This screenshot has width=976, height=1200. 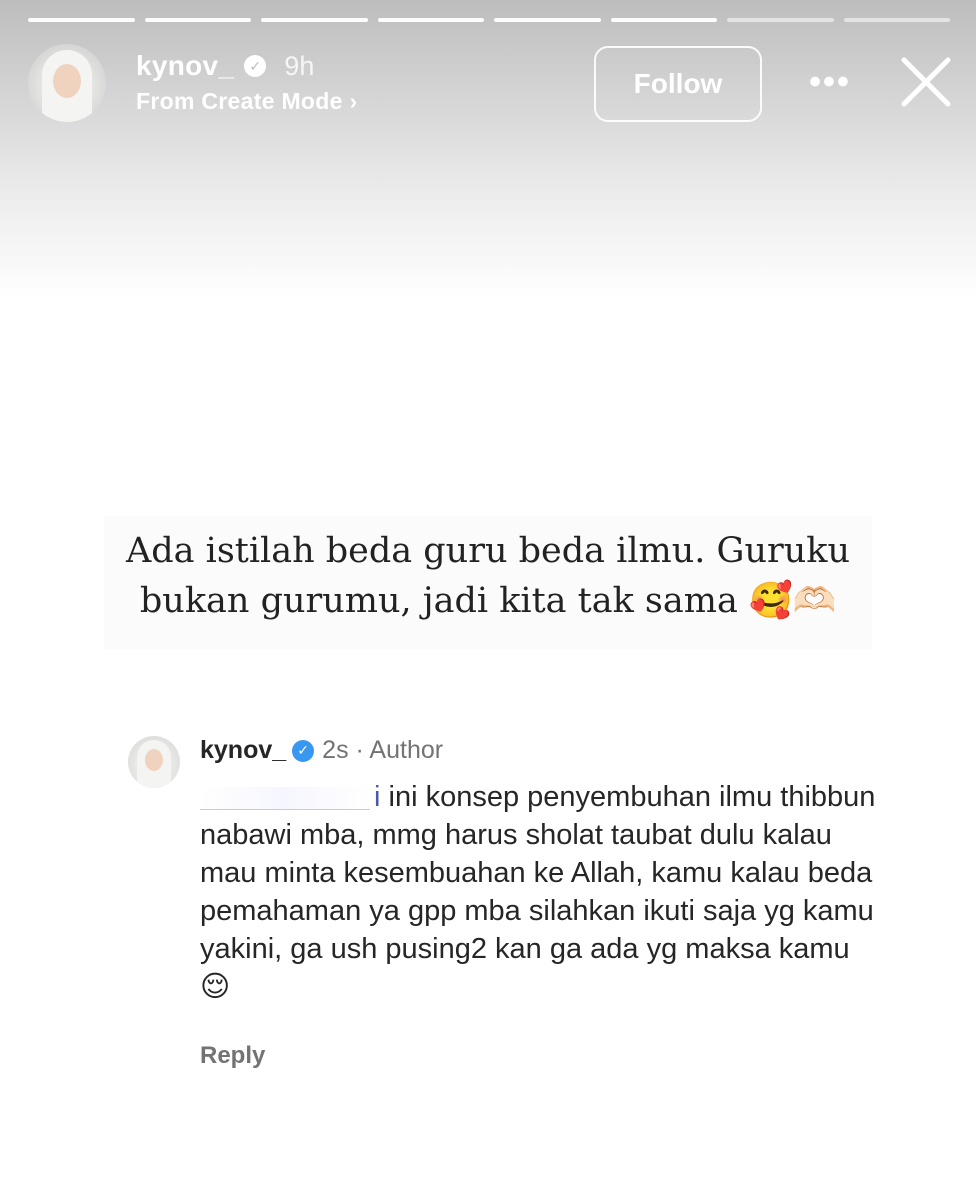 I want to click on close-x-glyph, so click(x=926, y=82).